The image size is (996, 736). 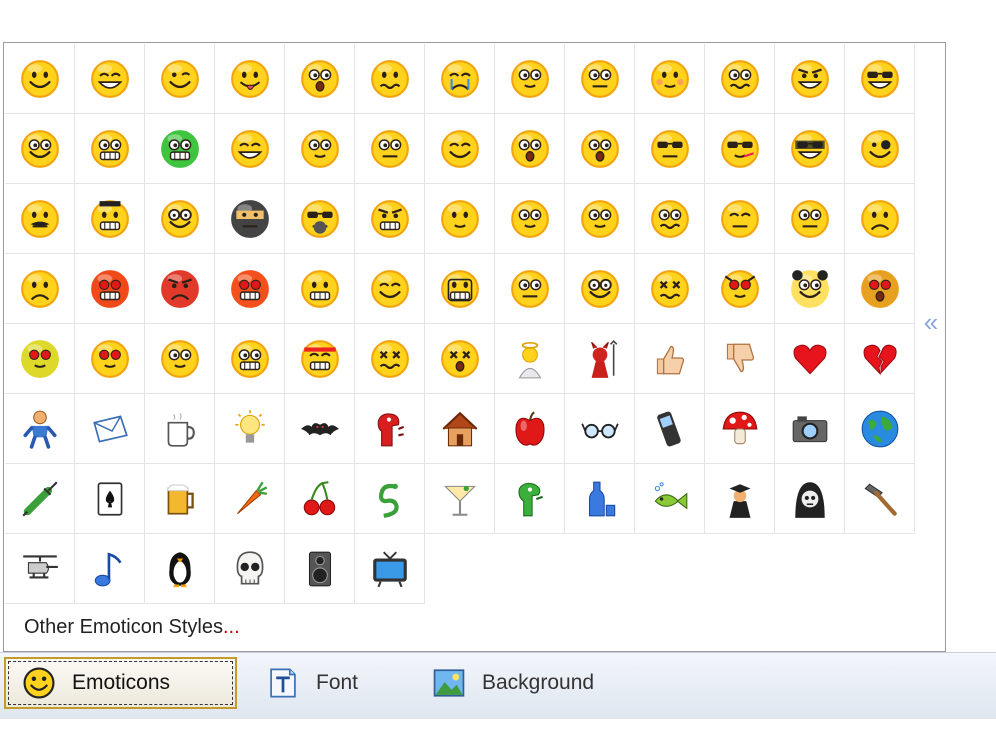 What do you see at coordinates (670, 219) in the screenshot?
I see `emoticon-crossed-eyes` at bounding box center [670, 219].